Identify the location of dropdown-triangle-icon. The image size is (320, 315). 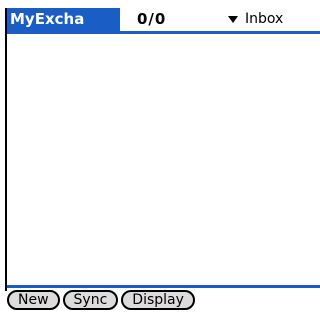
(233, 19).